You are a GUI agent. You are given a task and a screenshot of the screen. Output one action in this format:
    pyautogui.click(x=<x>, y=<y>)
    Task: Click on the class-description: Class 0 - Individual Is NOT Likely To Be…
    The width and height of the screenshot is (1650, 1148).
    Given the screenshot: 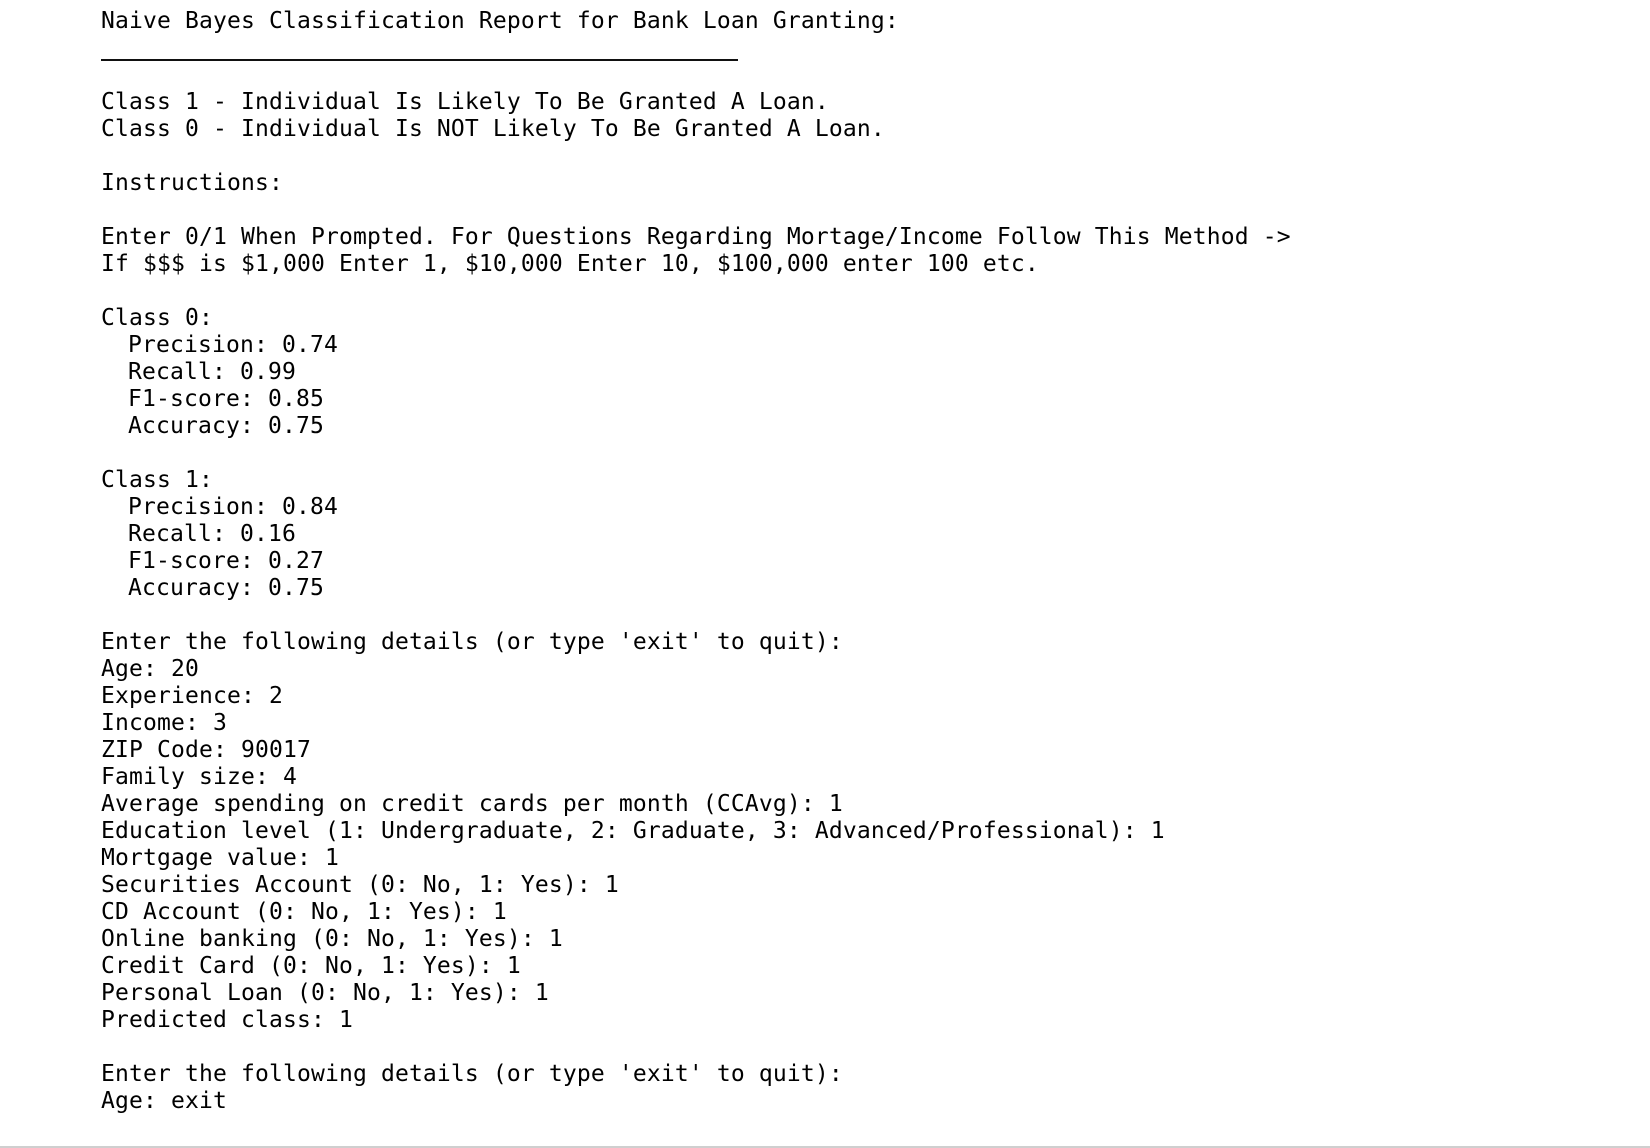 What is the action you would take?
    pyautogui.click(x=493, y=129)
    